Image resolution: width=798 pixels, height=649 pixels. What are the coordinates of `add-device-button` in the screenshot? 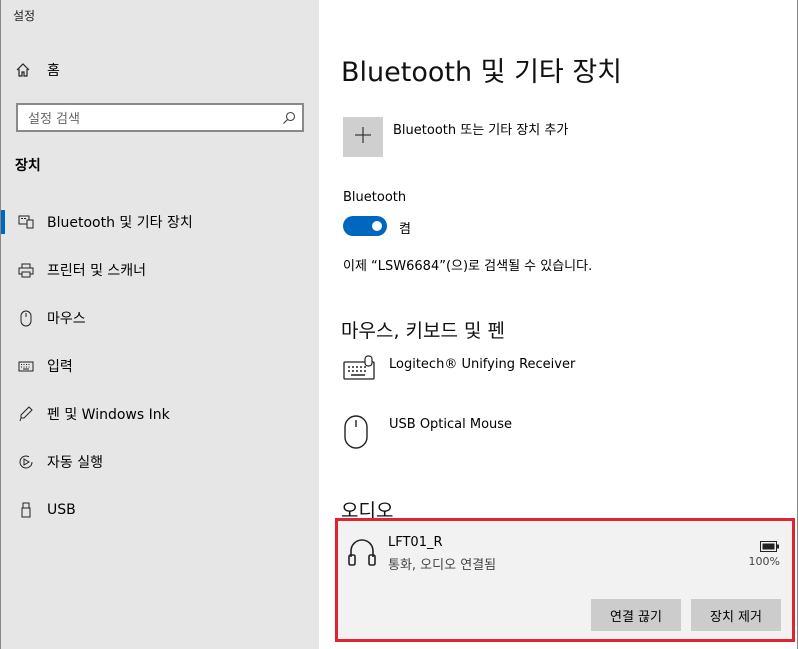 It's located at (363, 137).